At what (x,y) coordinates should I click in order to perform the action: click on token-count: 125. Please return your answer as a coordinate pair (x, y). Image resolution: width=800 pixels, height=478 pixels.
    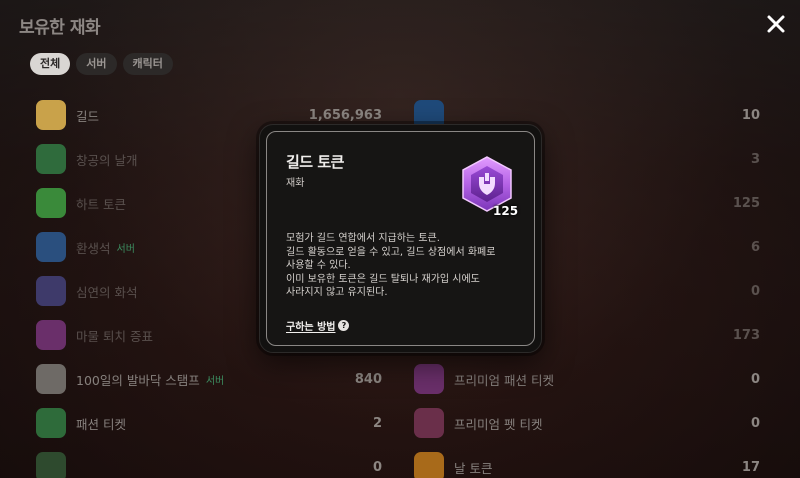
    Looking at the image, I should click on (506, 211).